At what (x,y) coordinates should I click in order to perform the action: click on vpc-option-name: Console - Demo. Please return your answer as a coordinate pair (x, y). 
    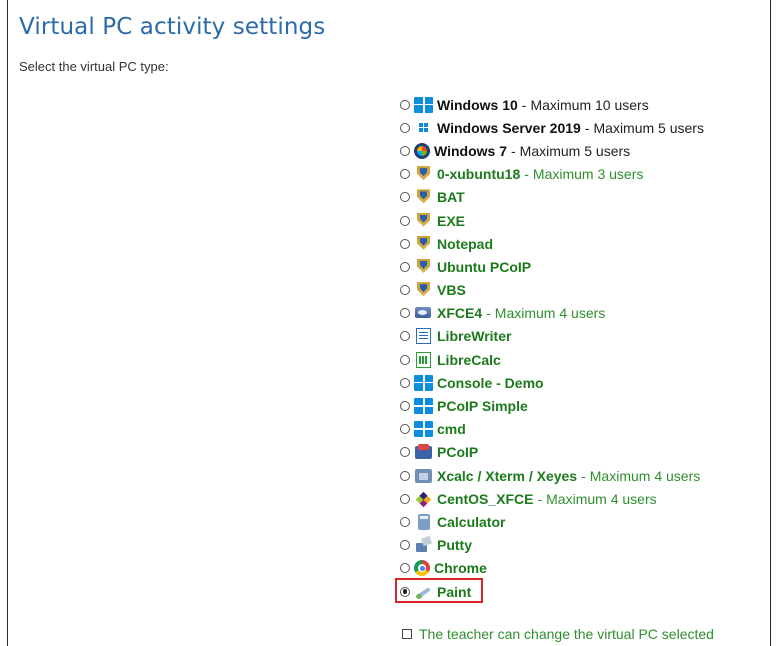
    Looking at the image, I should click on (490, 382).